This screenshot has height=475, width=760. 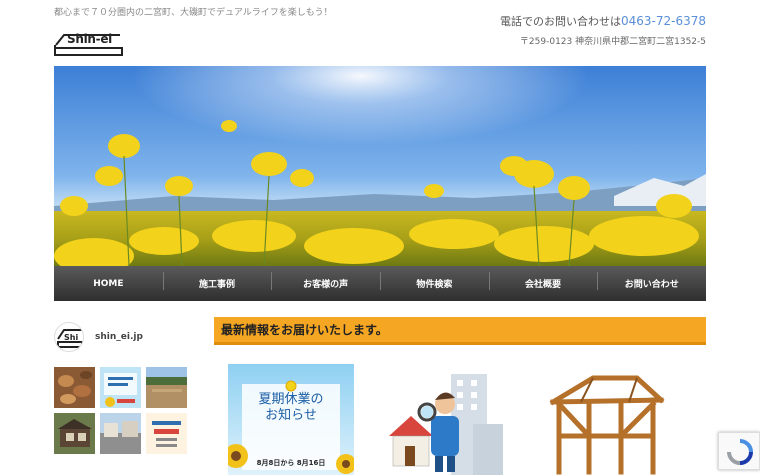 I want to click on nav-item-works: 施工事例, so click(x=217, y=281).